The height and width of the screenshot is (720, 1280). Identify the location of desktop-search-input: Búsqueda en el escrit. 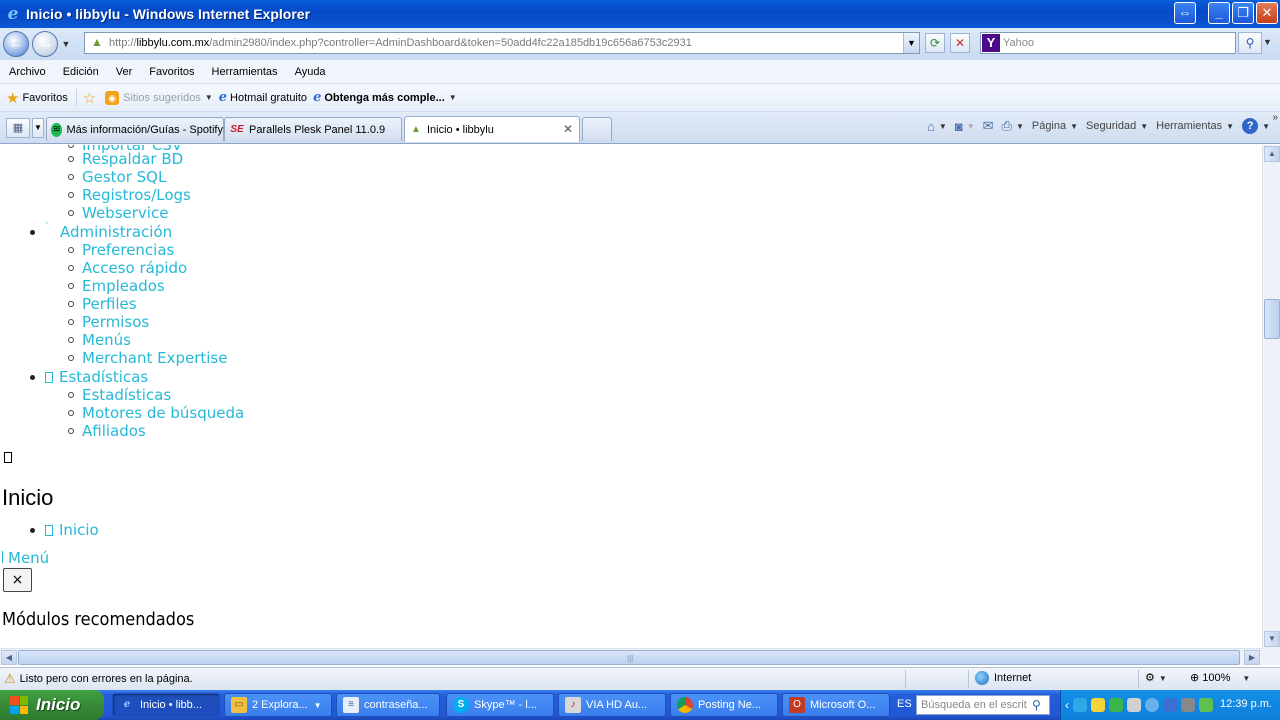
(983, 705).